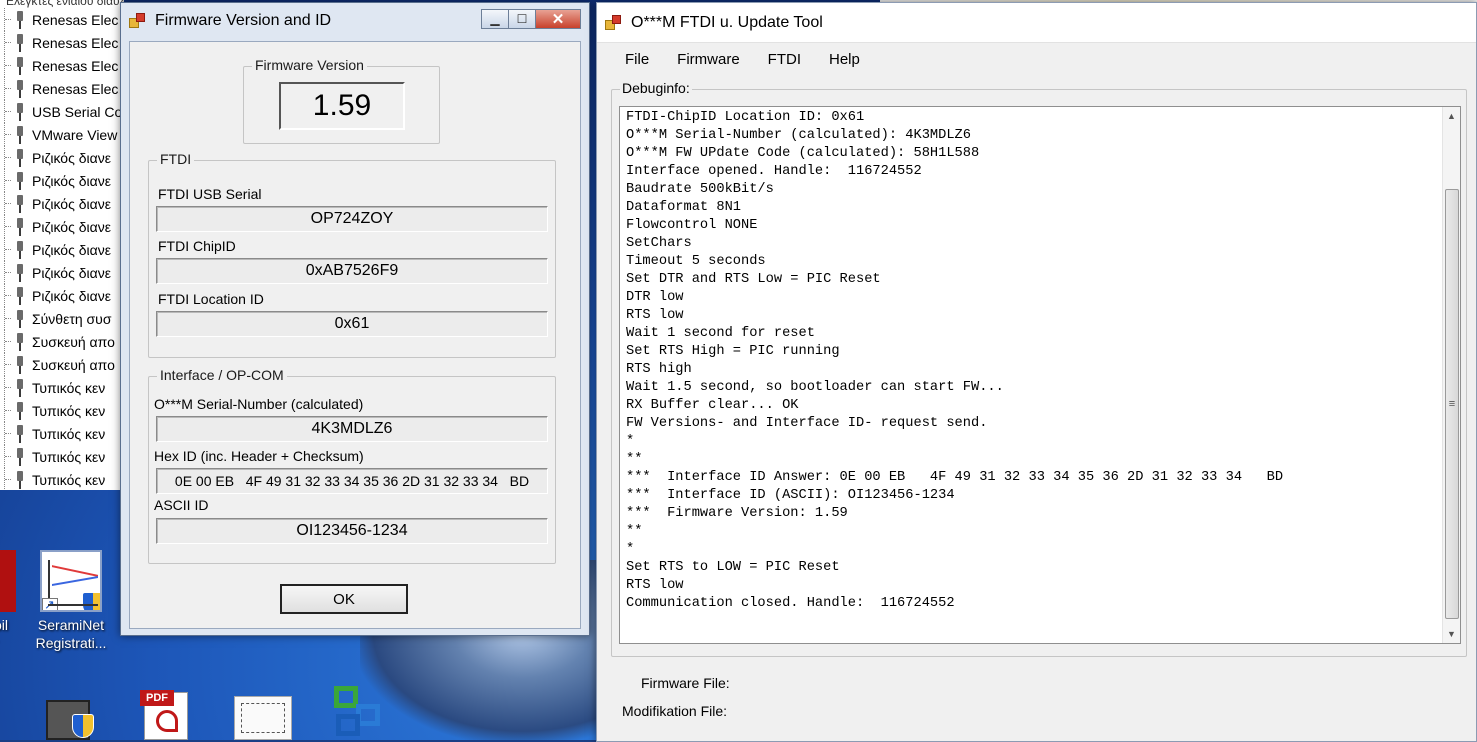  Describe the element at coordinates (352, 219) in the screenshot. I see `ftdi-usb-serial-field: OP724ZOY` at that location.